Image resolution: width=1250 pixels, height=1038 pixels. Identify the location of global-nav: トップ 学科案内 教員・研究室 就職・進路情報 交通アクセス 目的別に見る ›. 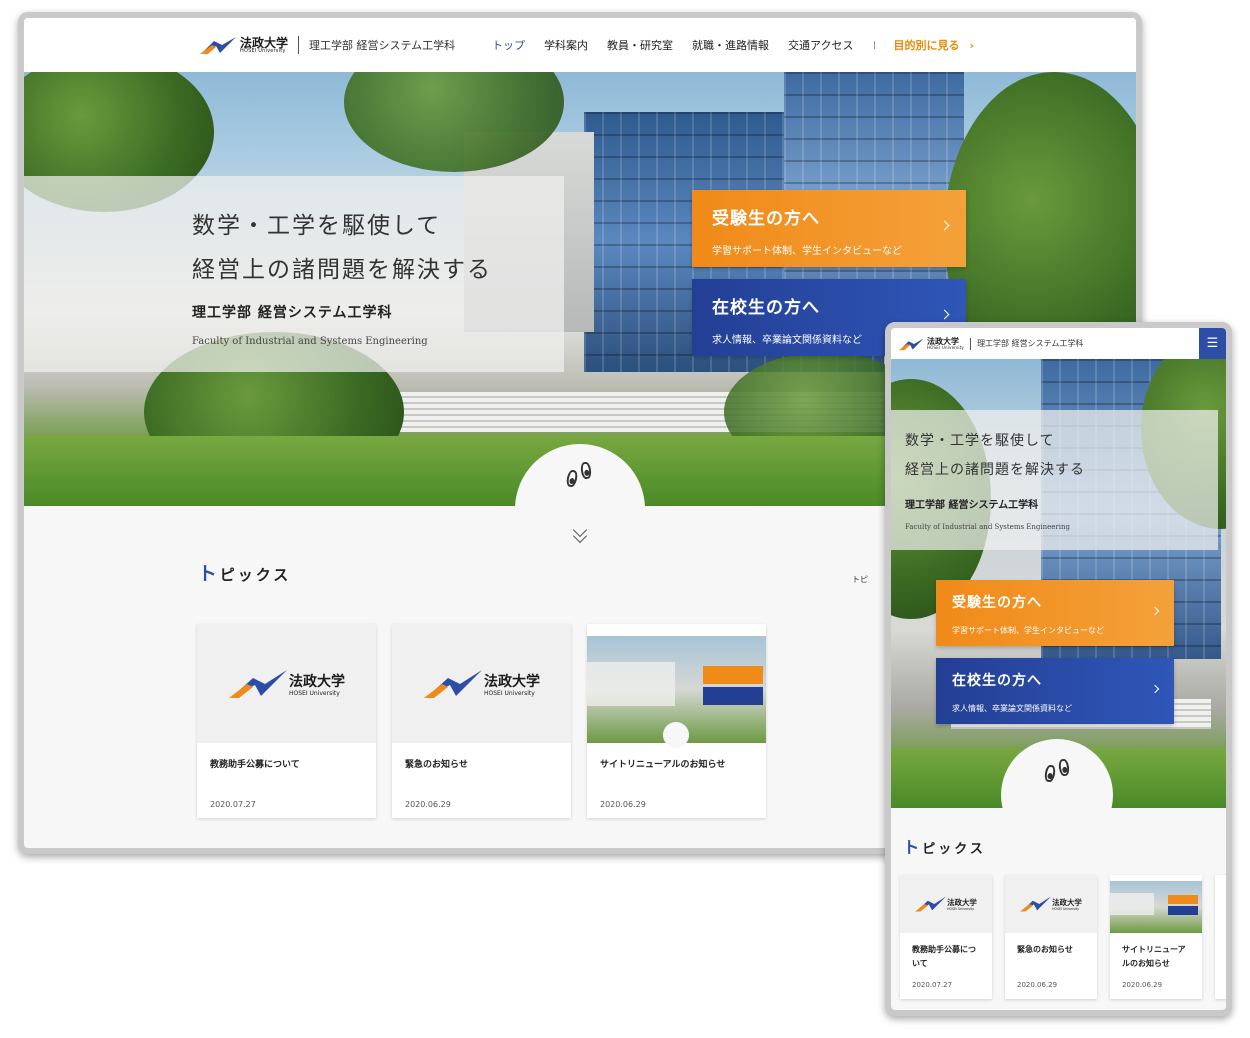
(742, 45).